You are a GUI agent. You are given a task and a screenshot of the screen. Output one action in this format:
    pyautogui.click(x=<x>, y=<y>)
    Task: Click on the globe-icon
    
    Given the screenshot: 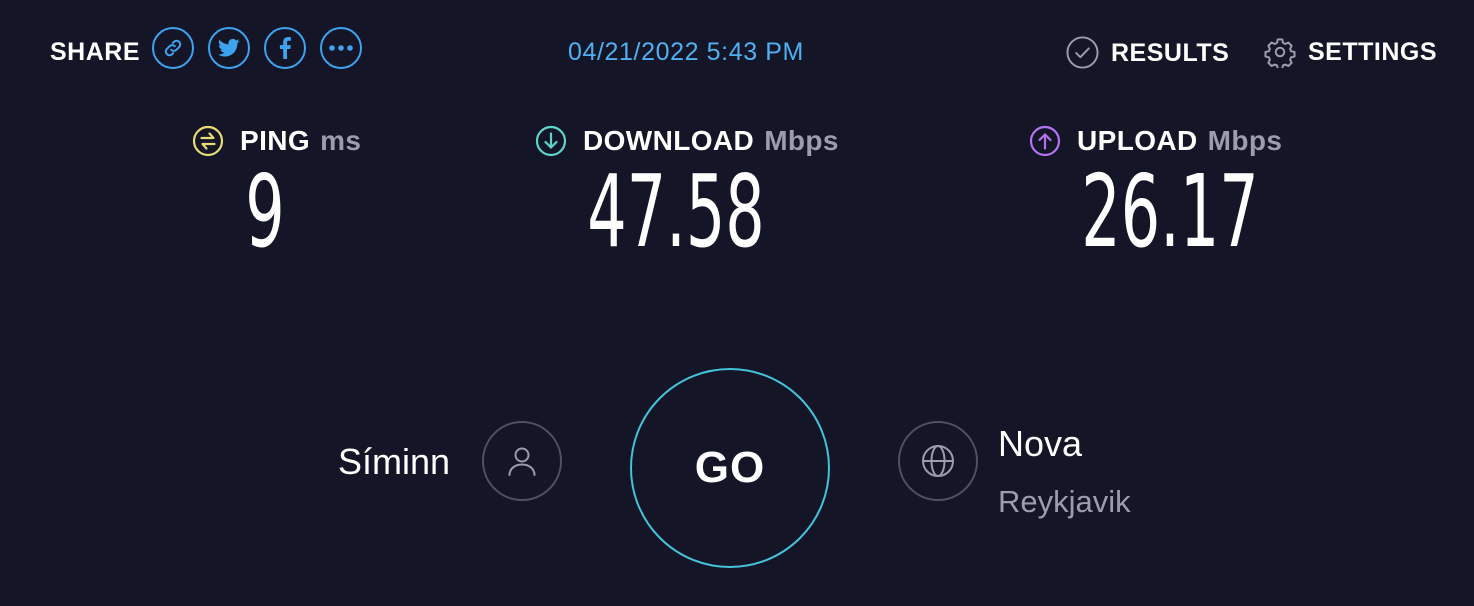 What is the action you would take?
    pyautogui.click(x=938, y=461)
    